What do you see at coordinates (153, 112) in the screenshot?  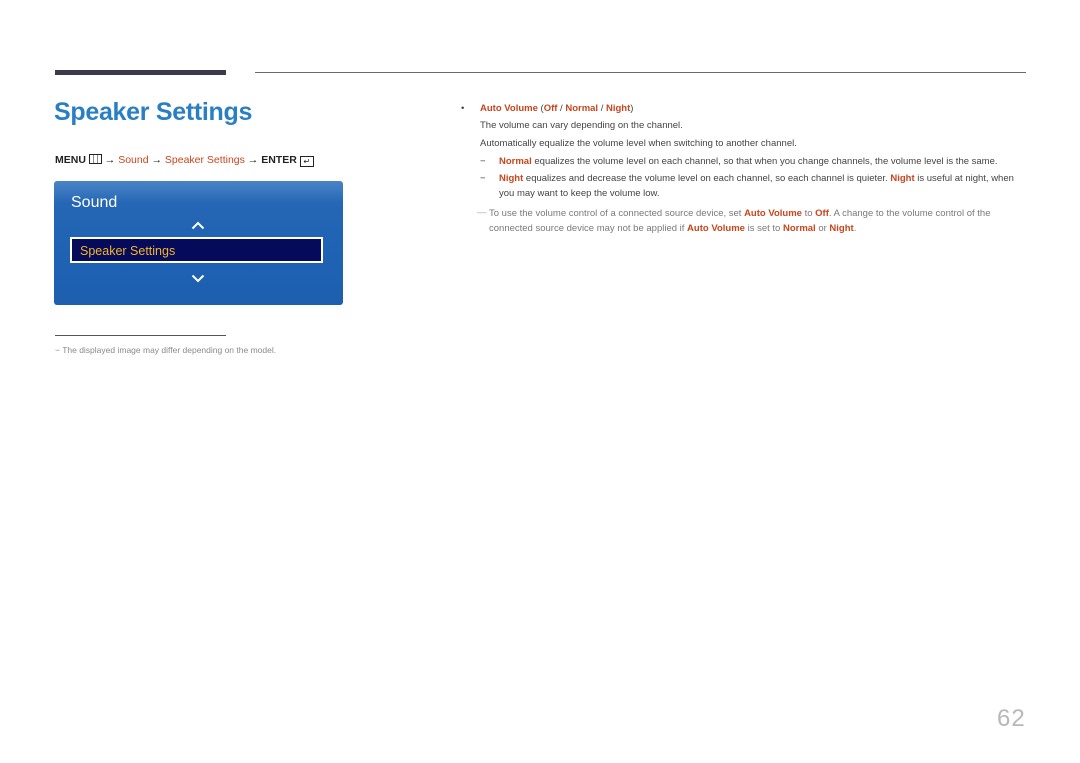 I see `page-title: Speaker Settings` at bounding box center [153, 112].